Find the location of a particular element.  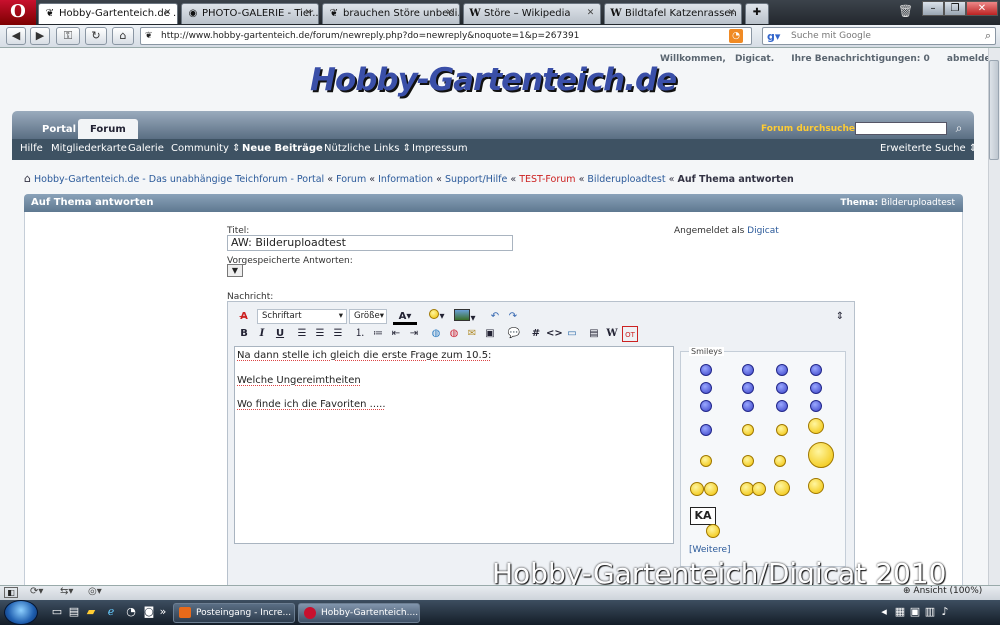

turbo-icon: ◎▾ is located at coordinates (95, 591).